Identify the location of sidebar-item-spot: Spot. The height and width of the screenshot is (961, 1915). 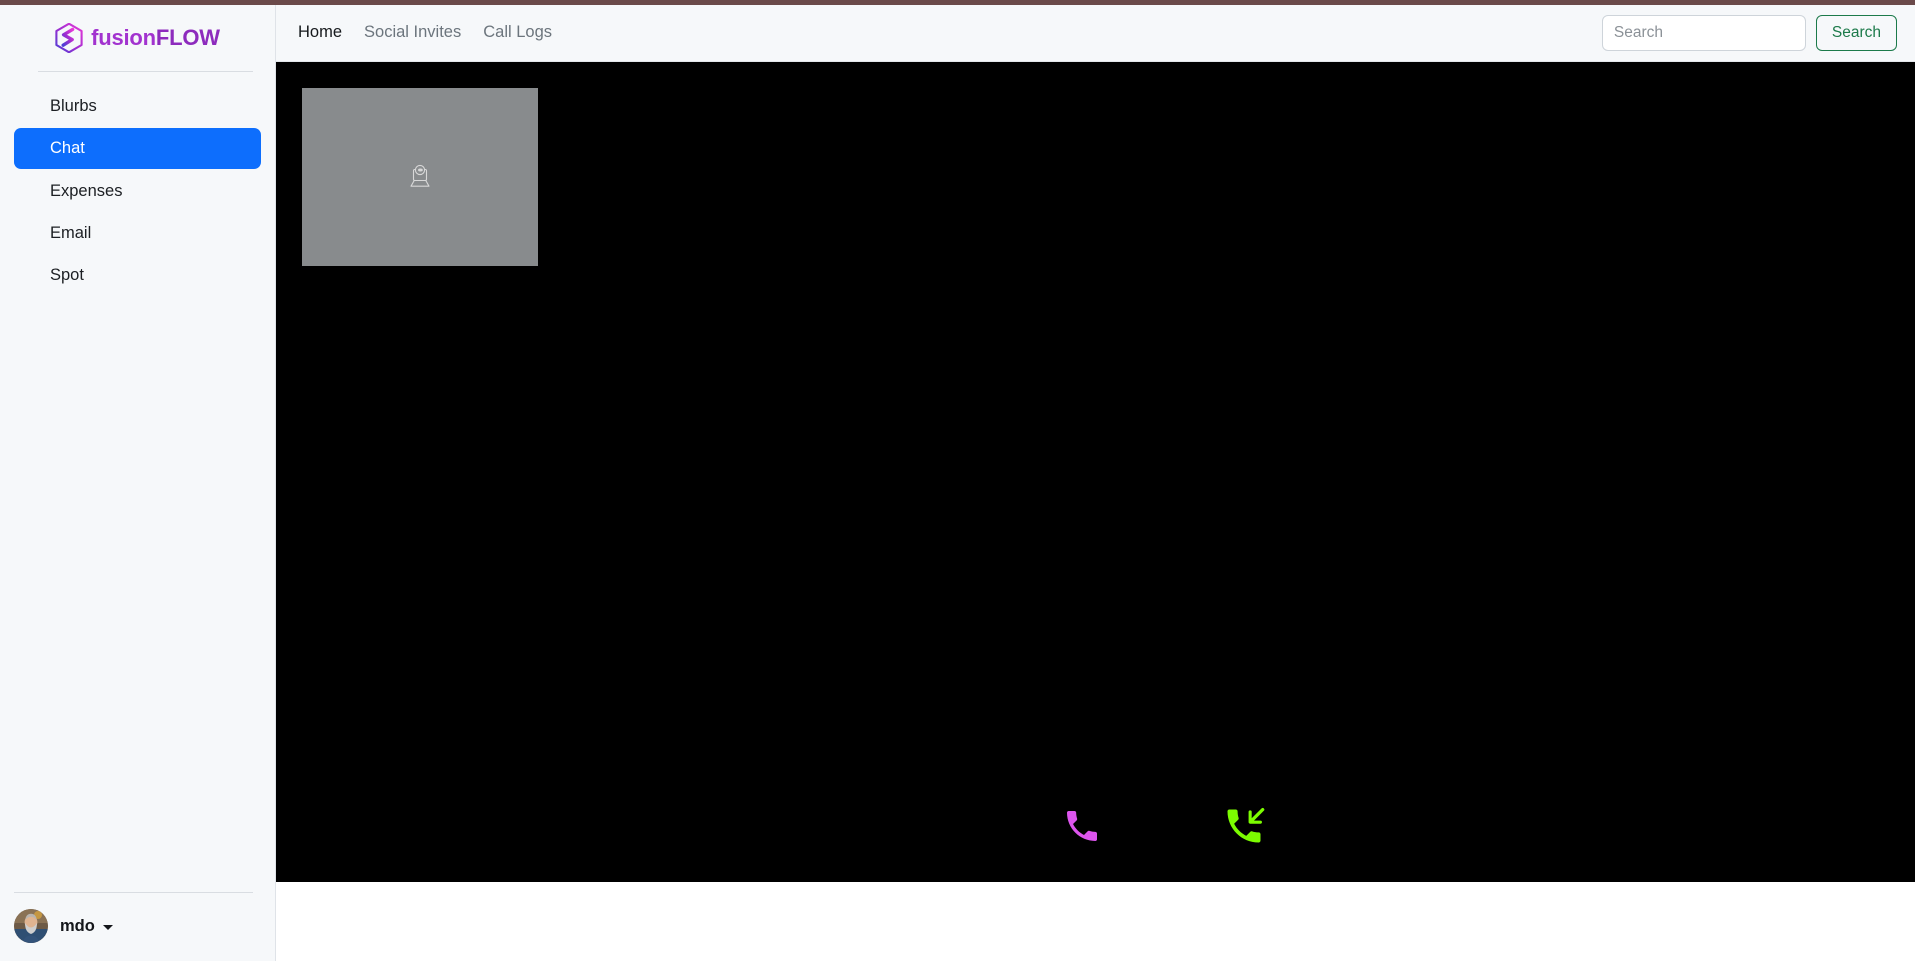
(137, 275).